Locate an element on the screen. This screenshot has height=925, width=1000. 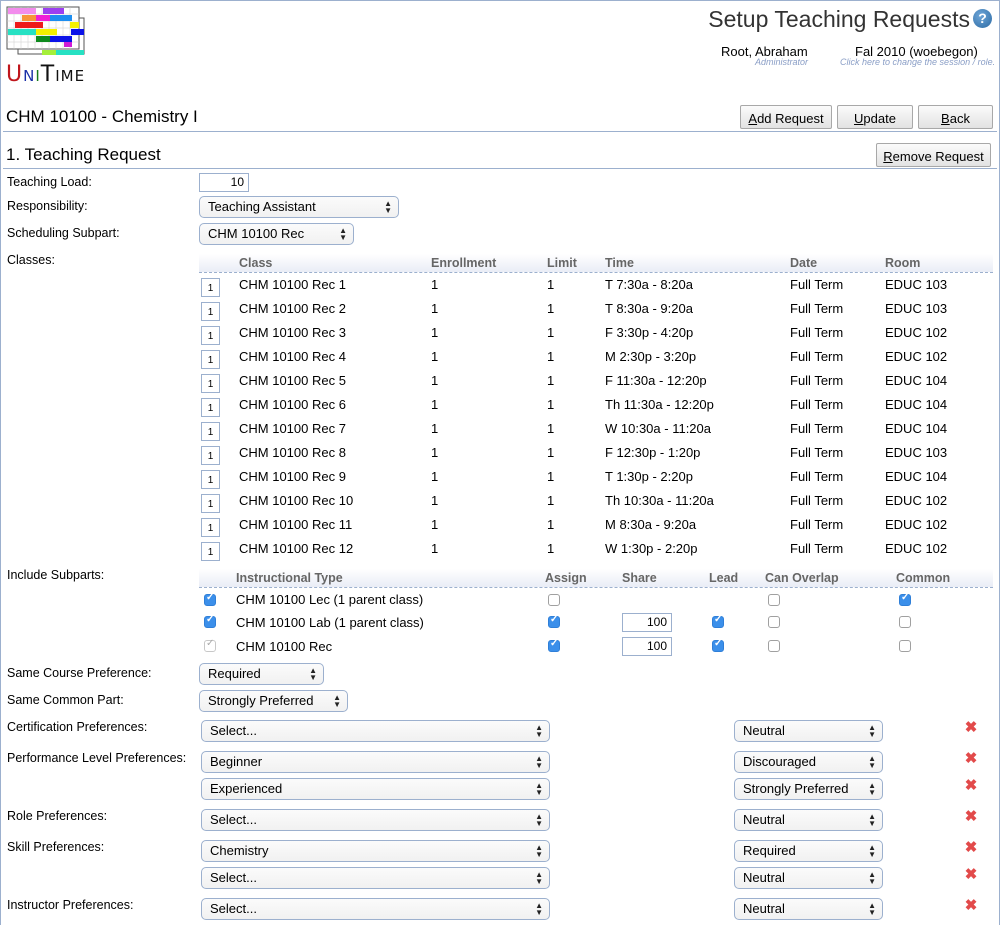
course-title: CHM 10100 - Chemistry I is located at coordinates (102, 116).